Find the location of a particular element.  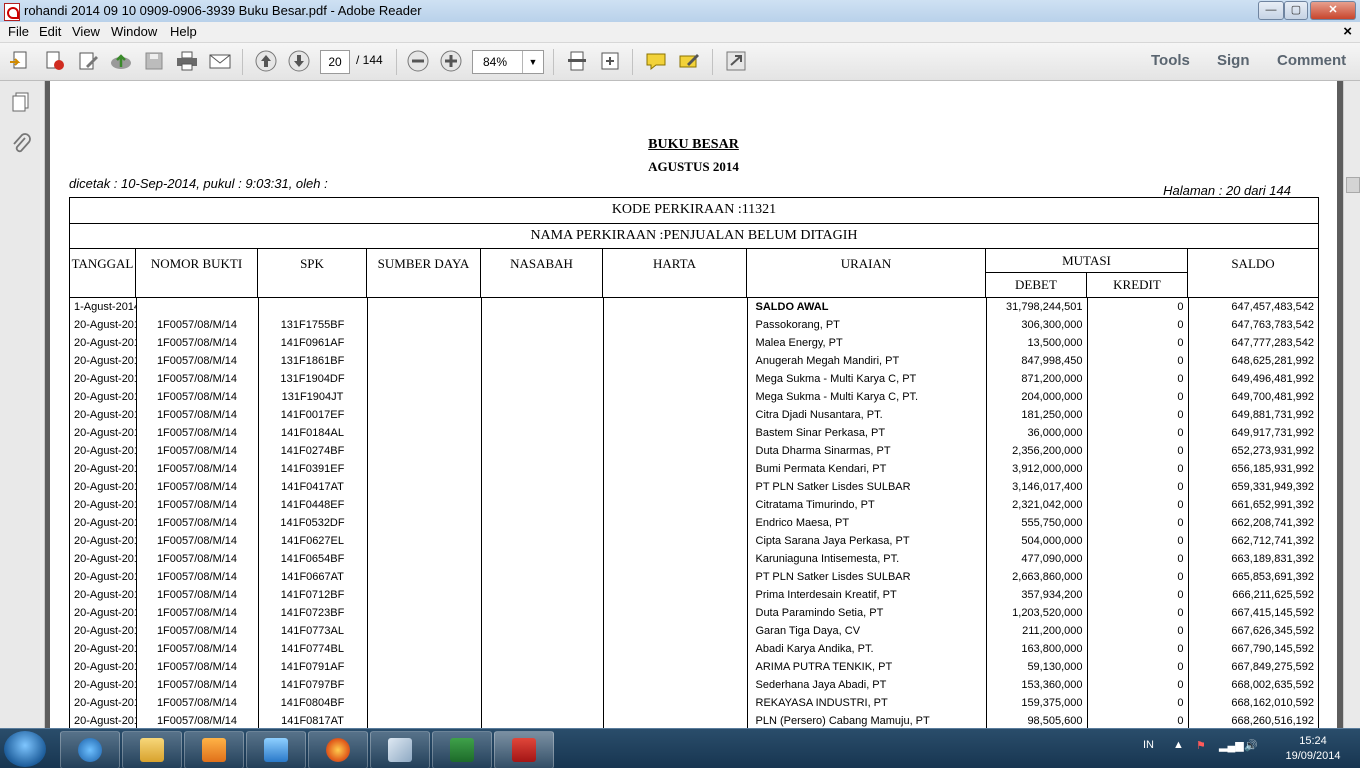

zoom-in-icon is located at coordinates (451, 61).